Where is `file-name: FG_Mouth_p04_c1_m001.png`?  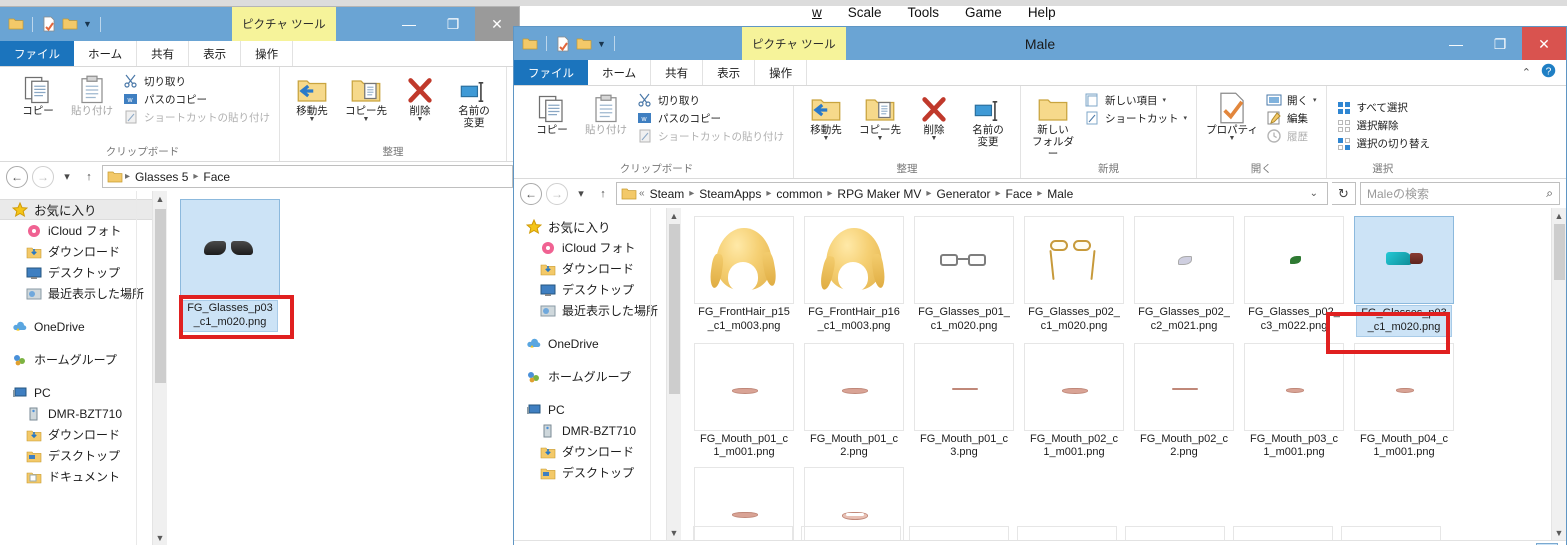
file-name: FG_Mouth_p04_c1_m001.png is located at coordinates (1404, 447).